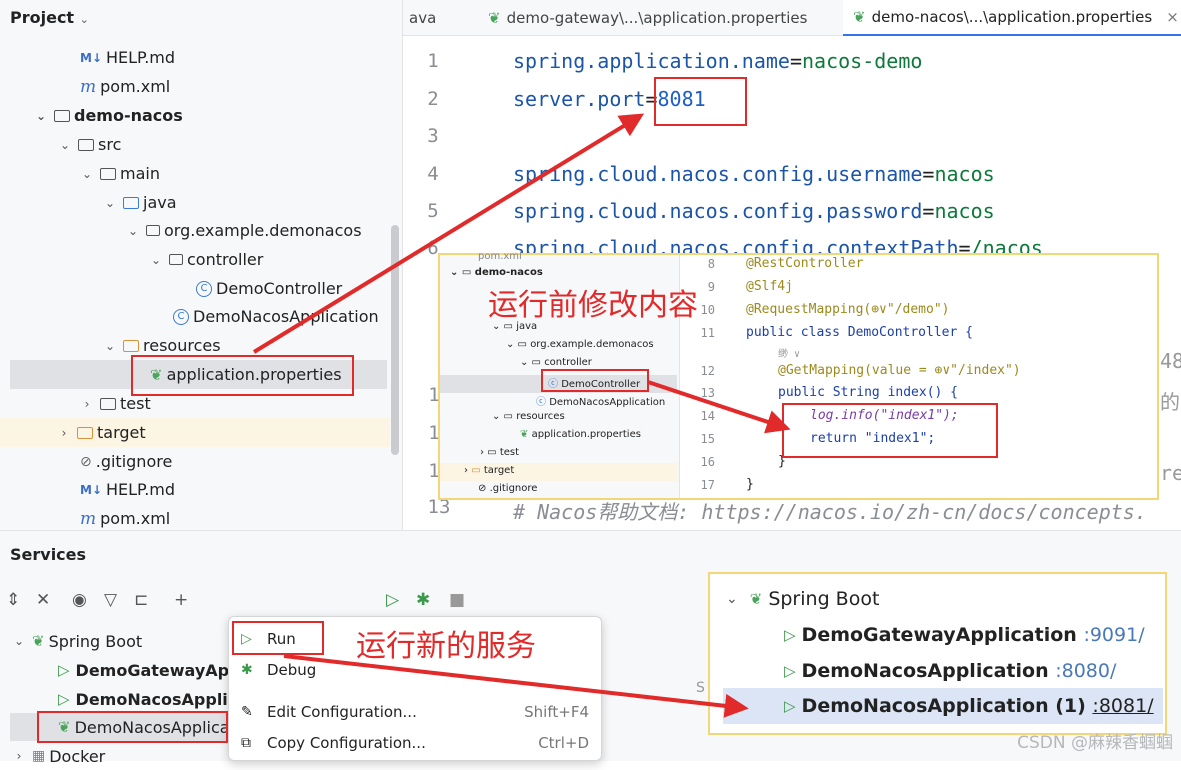 The image size is (1181, 770). What do you see at coordinates (707, 462) in the screenshot?
I see `inset-line-number: 16` at bounding box center [707, 462].